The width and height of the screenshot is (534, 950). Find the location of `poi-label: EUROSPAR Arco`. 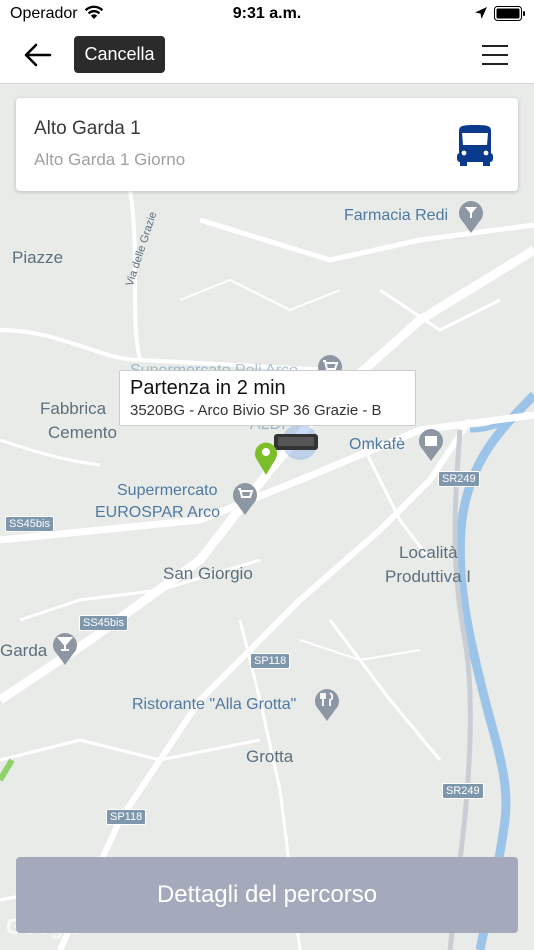

poi-label: EUROSPAR Arco is located at coordinates (158, 512).